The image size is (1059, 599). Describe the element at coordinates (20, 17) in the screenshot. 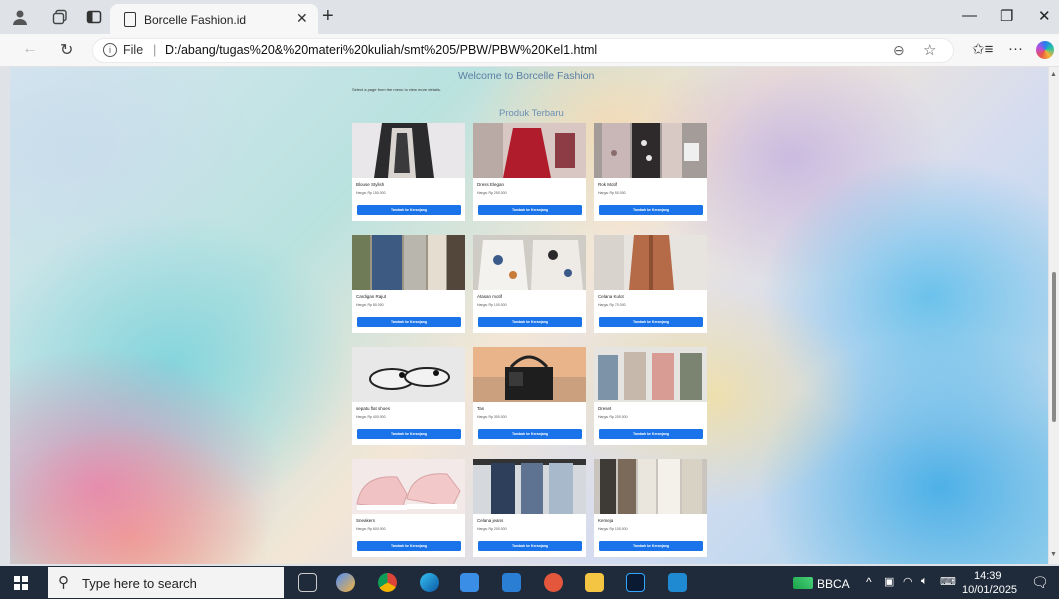

I see `profile-icon` at that location.